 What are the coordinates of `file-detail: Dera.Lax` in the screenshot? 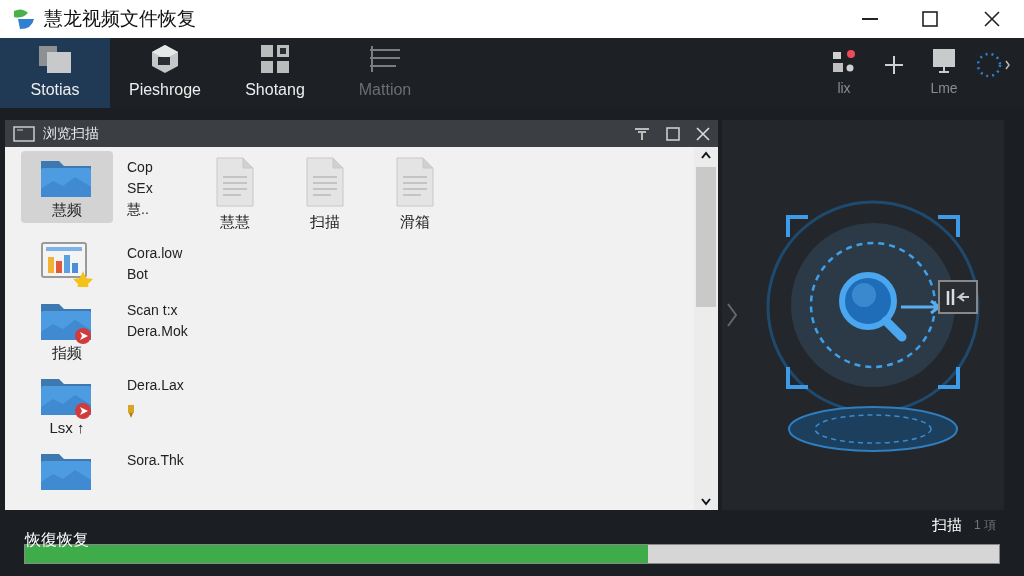 It's located at (156, 384).